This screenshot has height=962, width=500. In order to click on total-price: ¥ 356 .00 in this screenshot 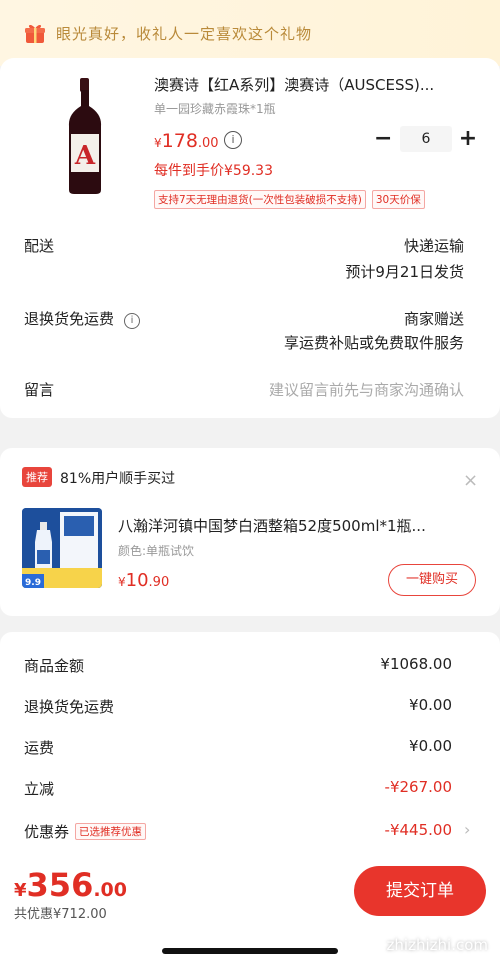, I will do `click(70, 885)`.